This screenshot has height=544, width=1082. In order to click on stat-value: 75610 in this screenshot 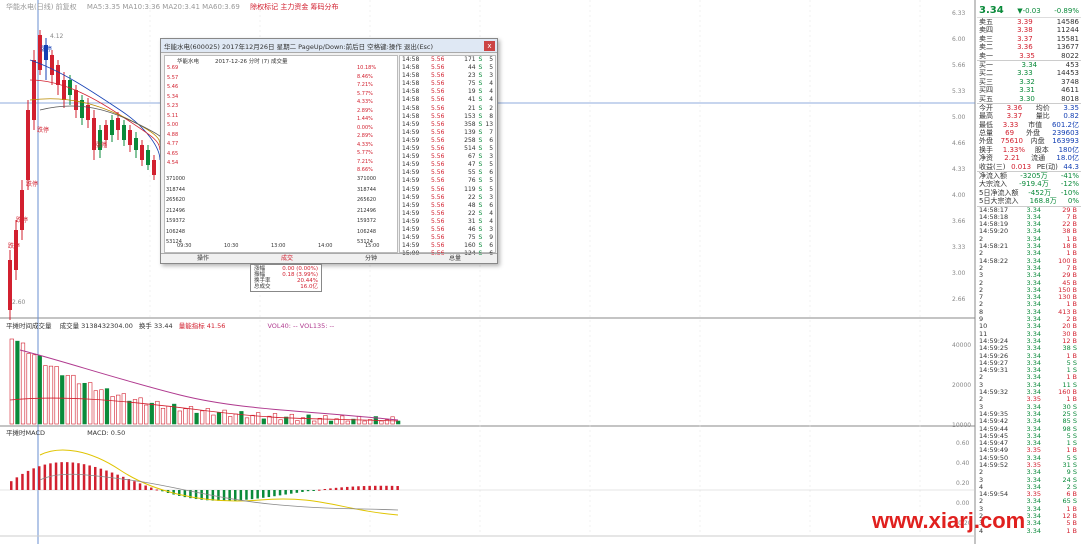, I will do `click(1011, 141)`.